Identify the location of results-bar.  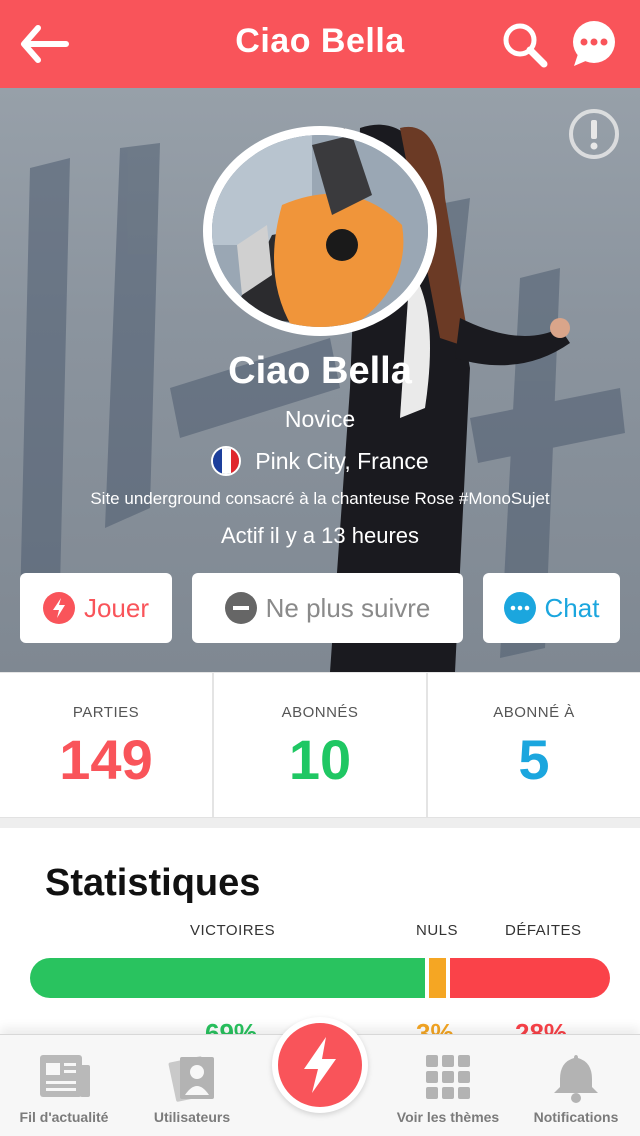
(320, 978).